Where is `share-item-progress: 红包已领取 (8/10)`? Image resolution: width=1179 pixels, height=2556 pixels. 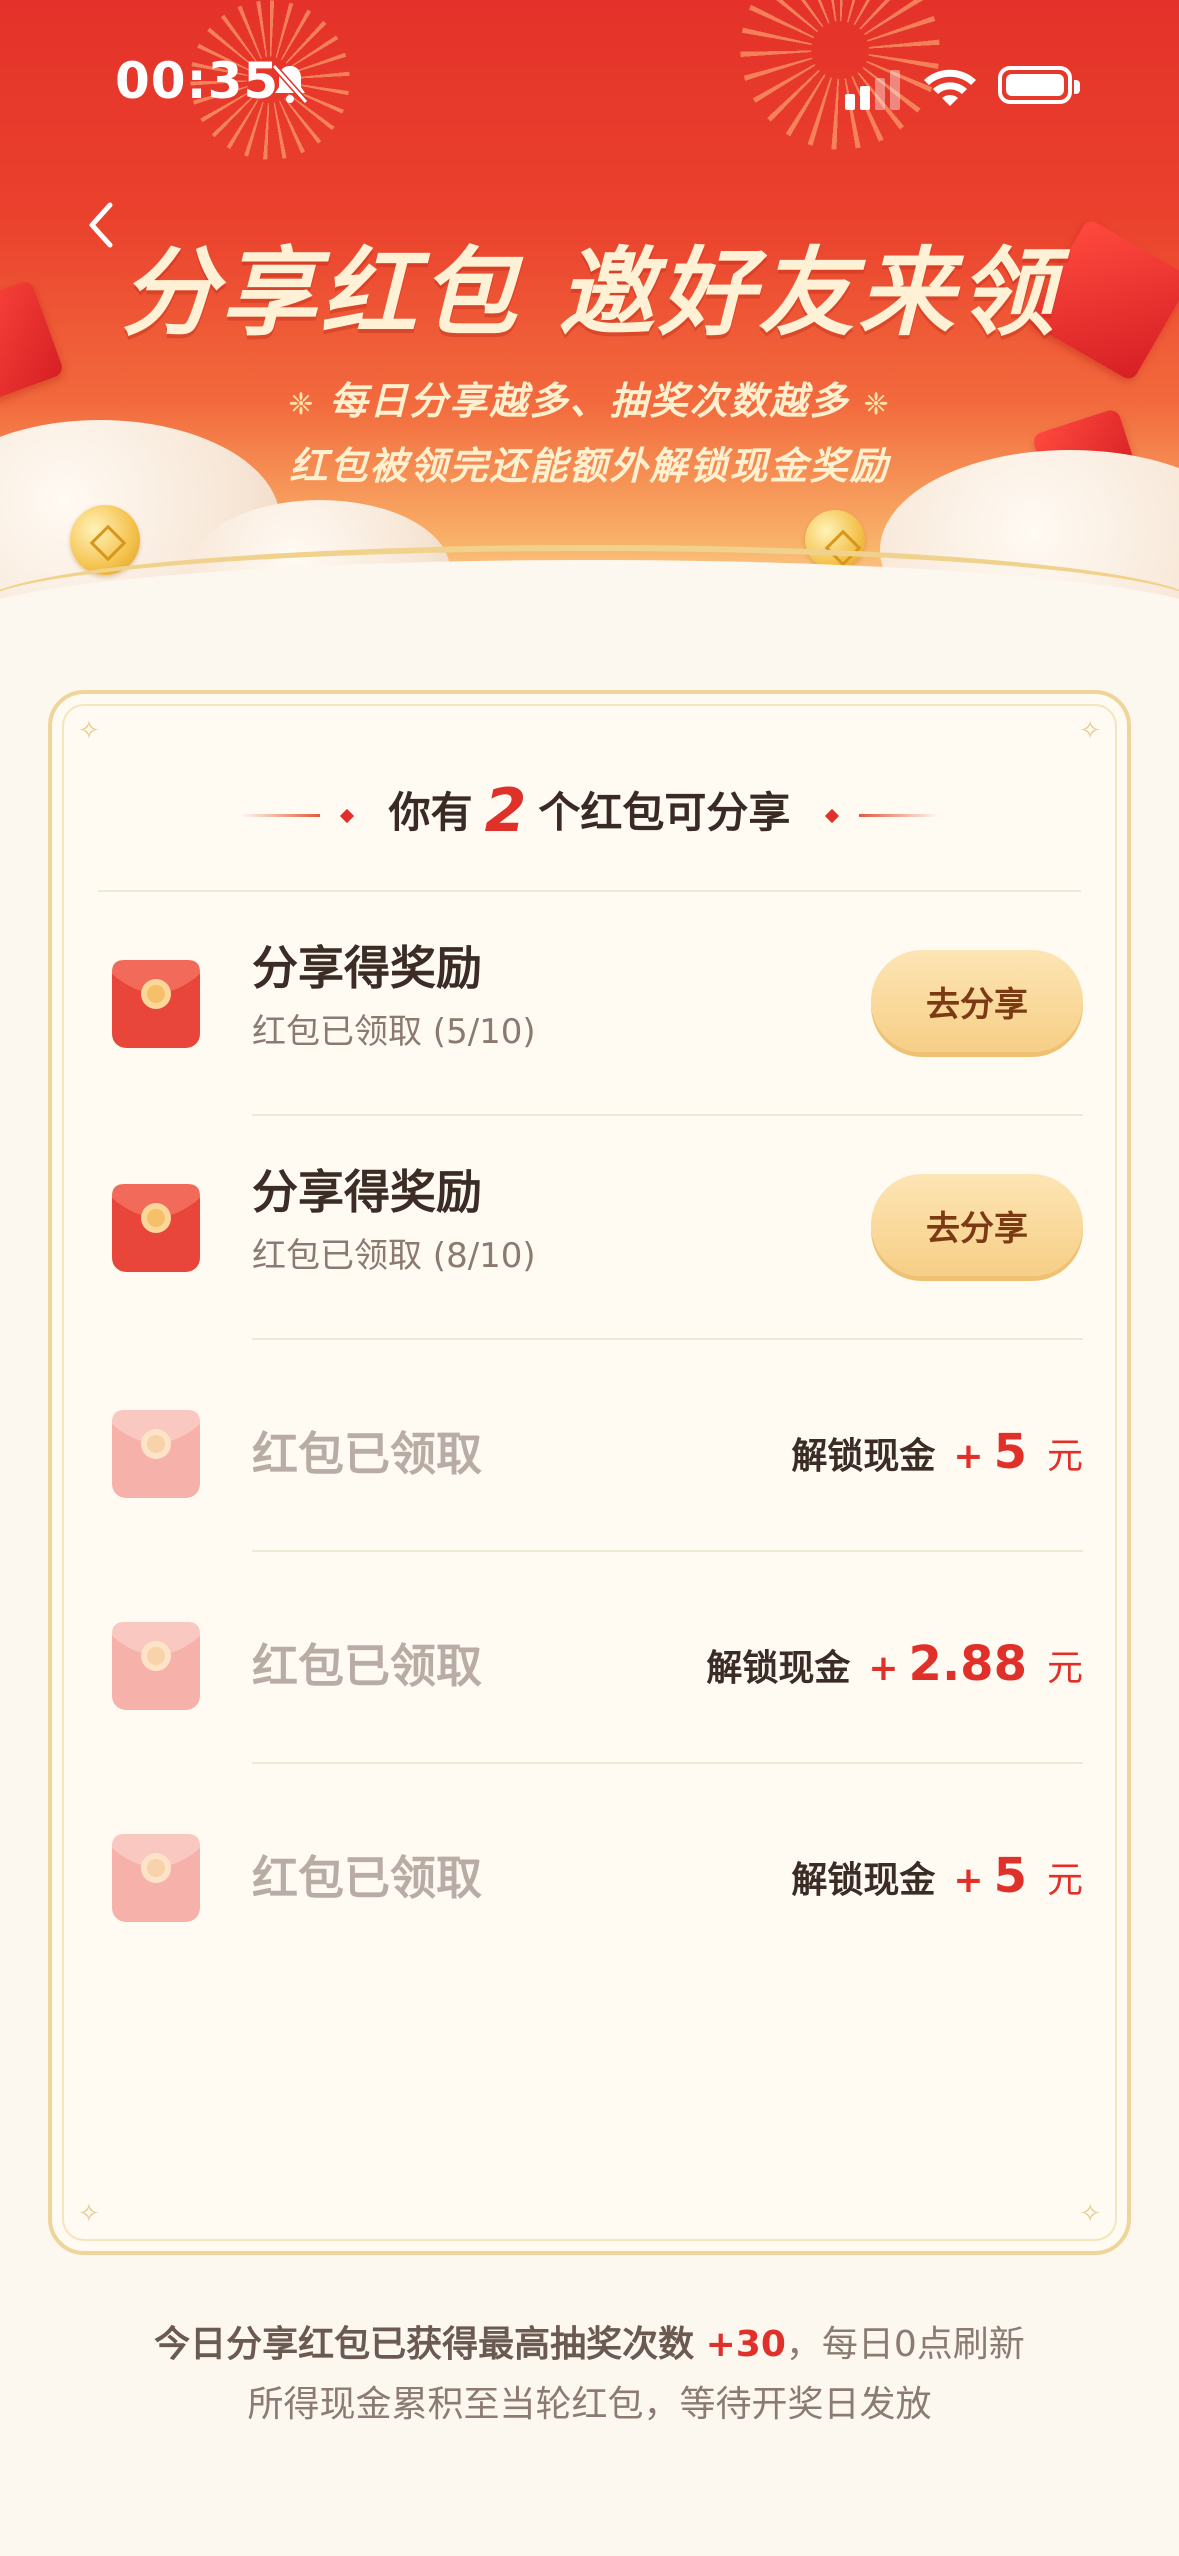
share-item-progress: 红包已领取 (8/10) is located at coordinates (394, 1256).